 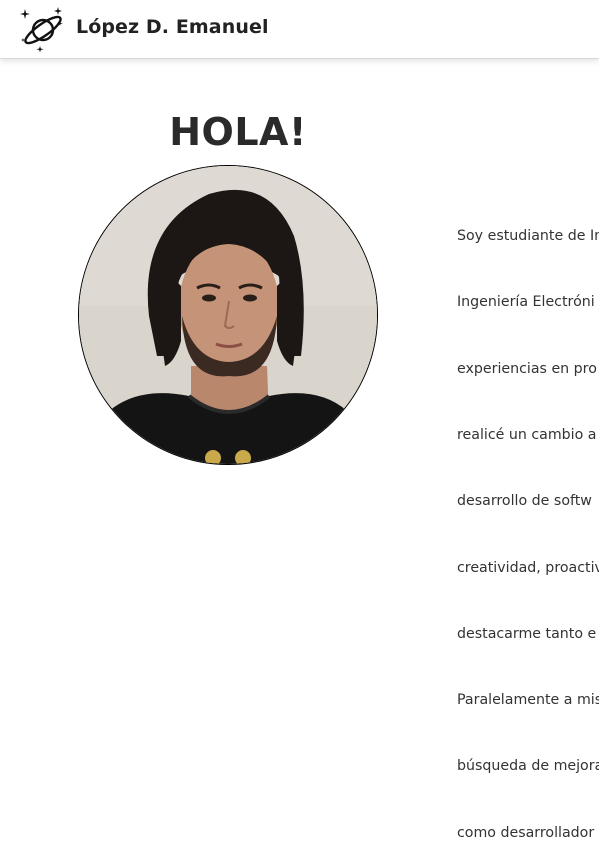 What do you see at coordinates (526, 832) in the screenshot?
I see `bio-line: como desarrollador` at bounding box center [526, 832].